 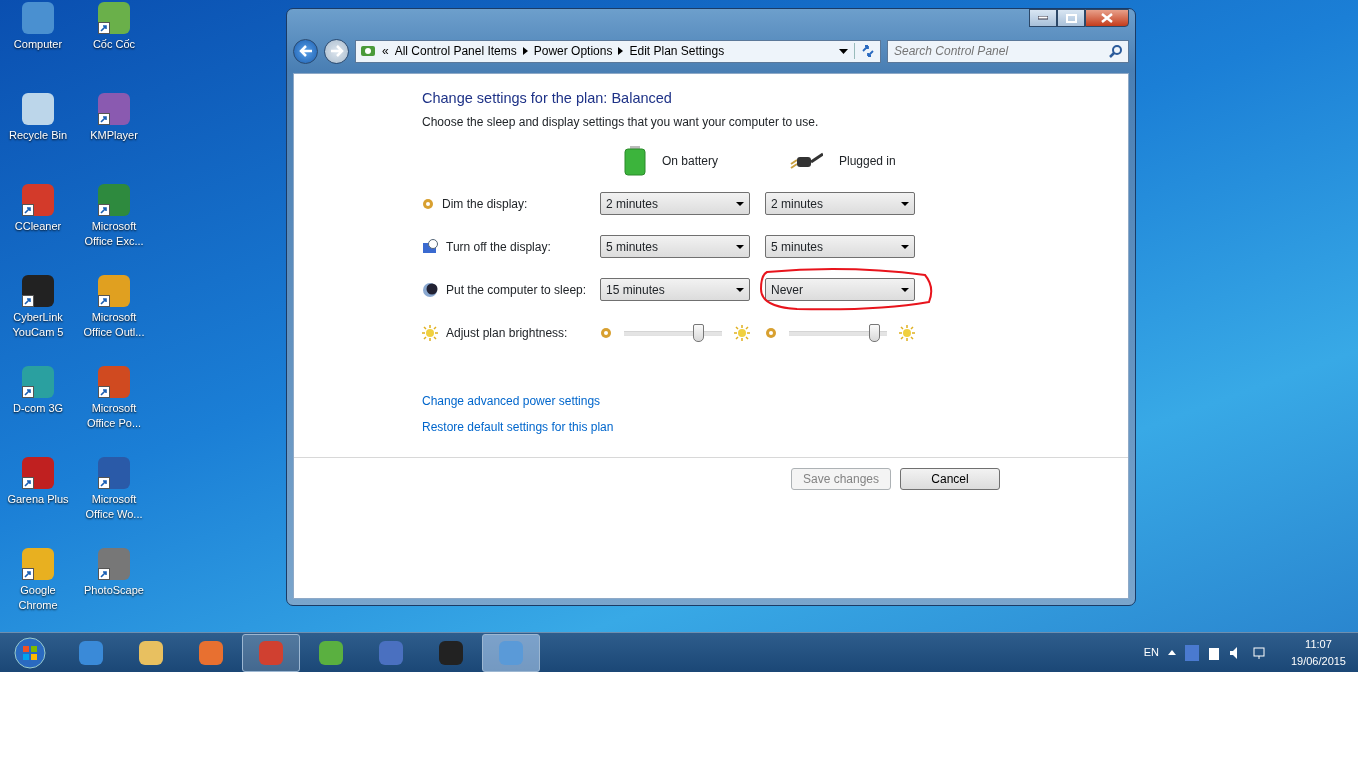 I want to click on minimize-icon, so click(x=1043, y=18).